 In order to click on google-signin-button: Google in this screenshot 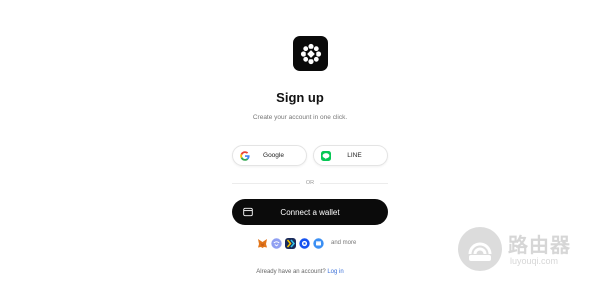, I will do `click(269, 155)`.